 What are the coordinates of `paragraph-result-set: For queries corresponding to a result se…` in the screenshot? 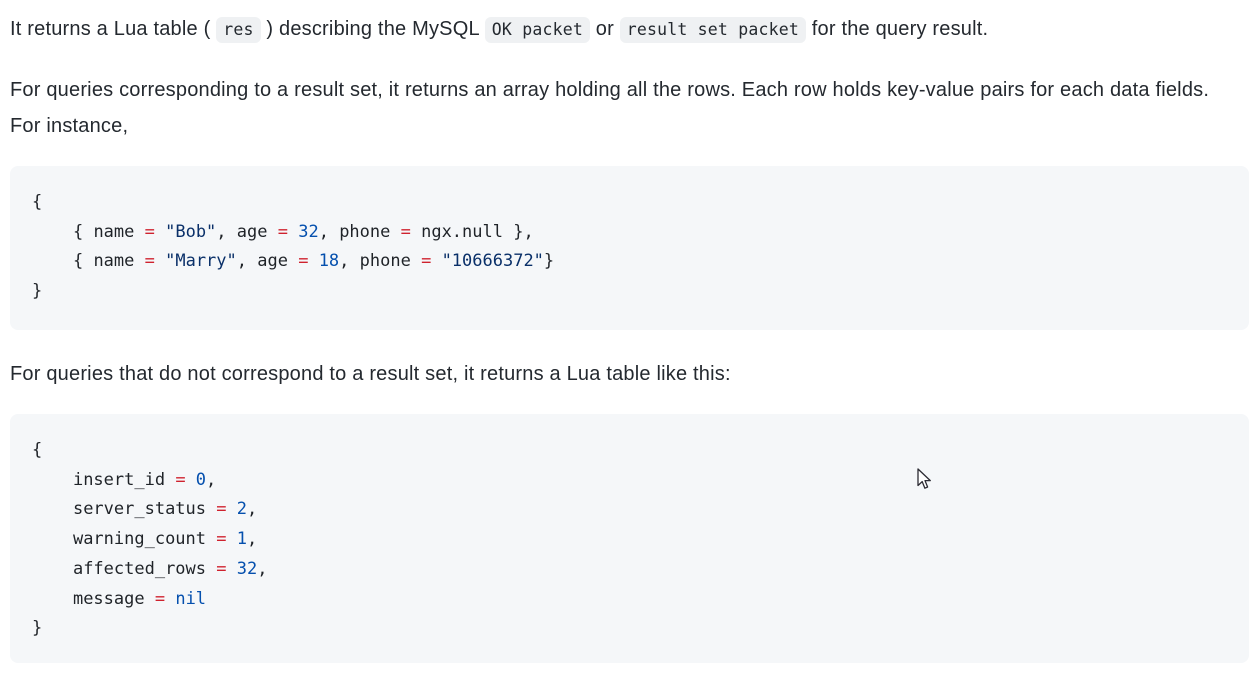 It's located at (610, 108).